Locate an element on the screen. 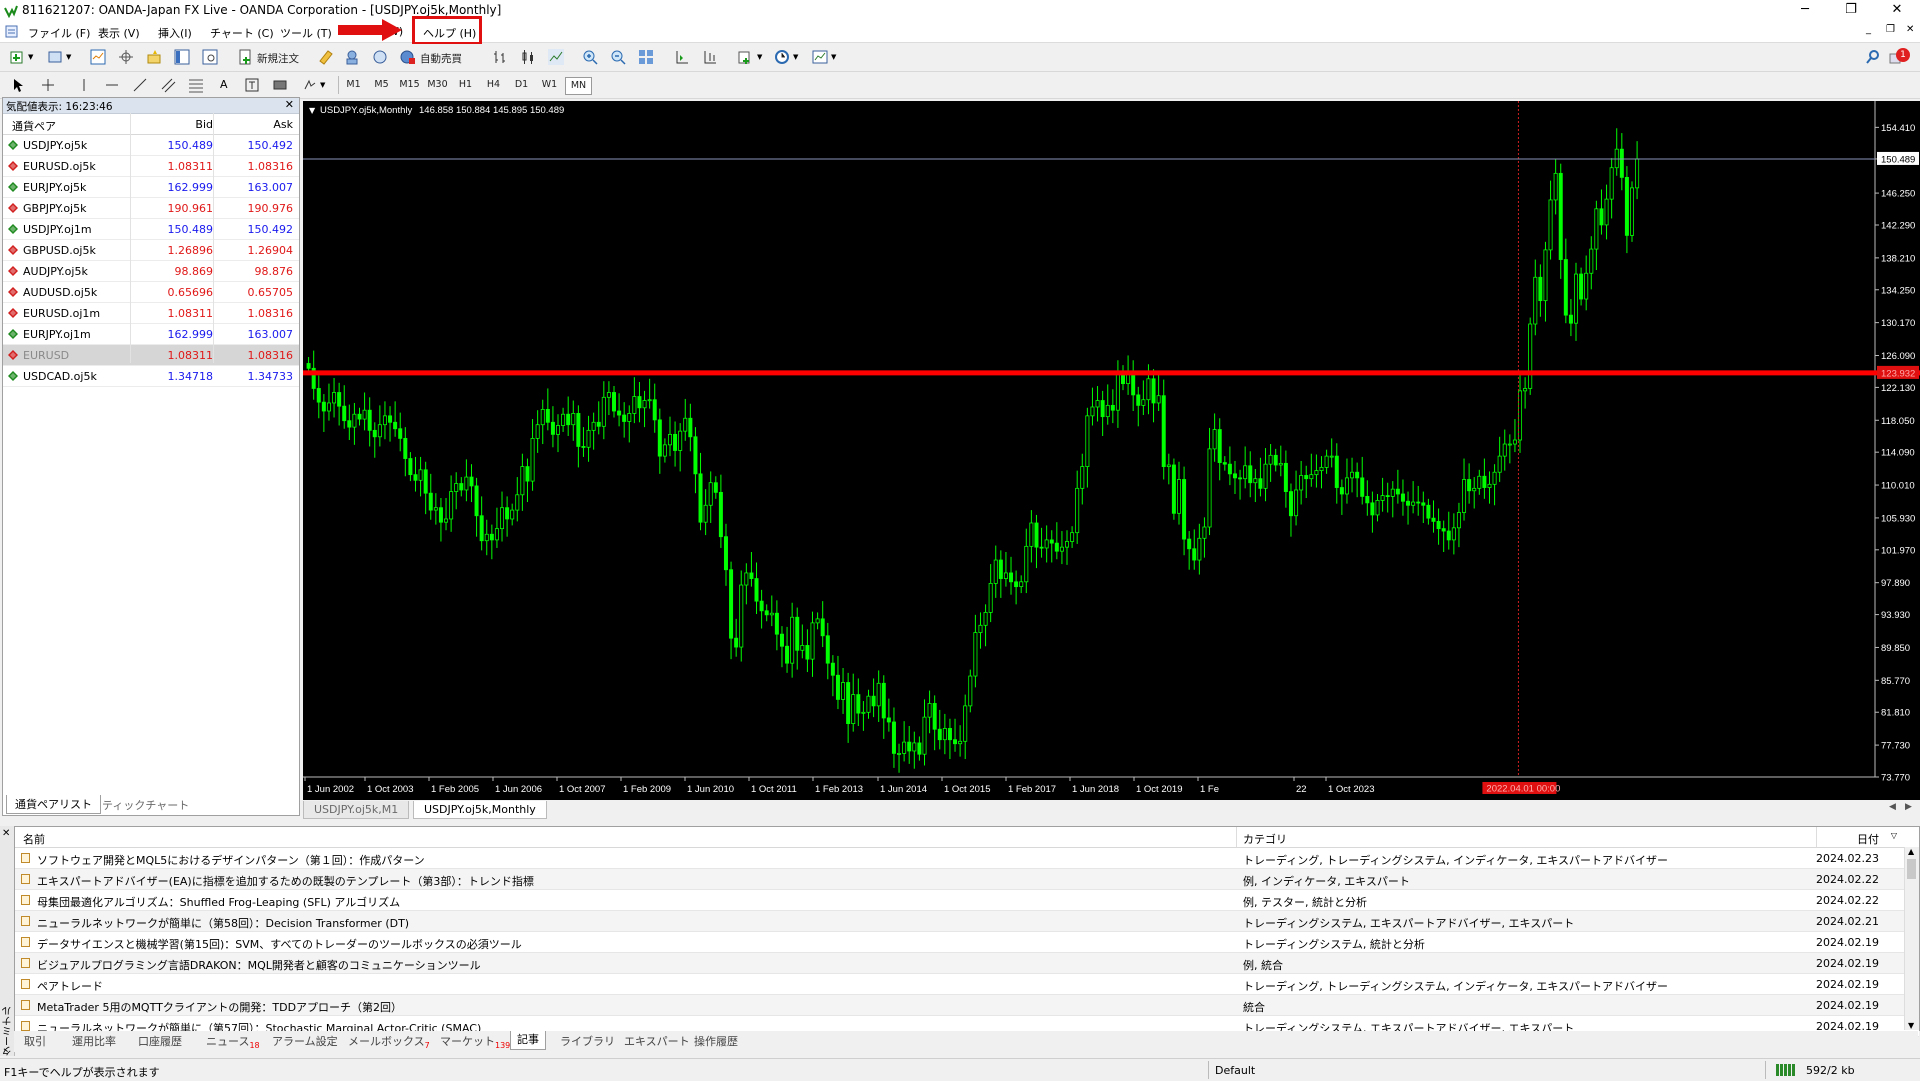 The height and width of the screenshot is (1081, 1920). horizontal-line-icon is located at coordinates (112, 85).